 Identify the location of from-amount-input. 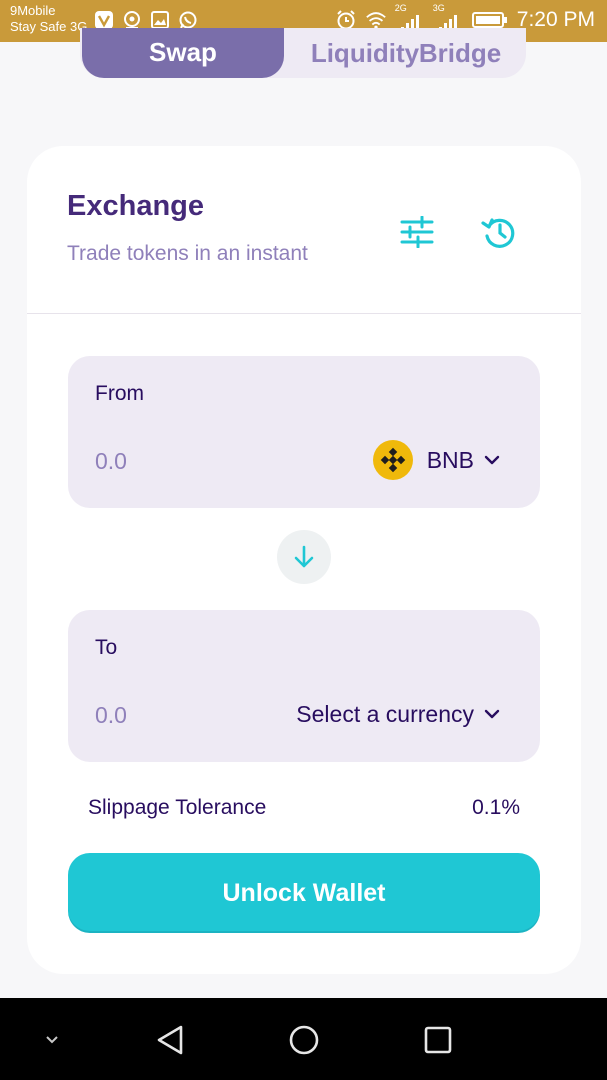
(195, 461).